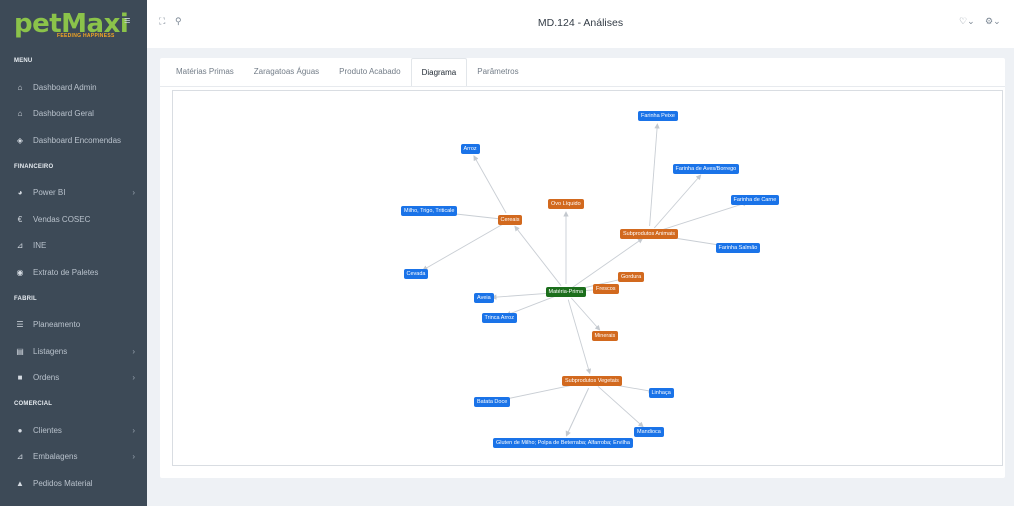 The height and width of the screenshot is (506, 1014). I want to click on page-title: MD.124 - Análises, so click(580, 23).